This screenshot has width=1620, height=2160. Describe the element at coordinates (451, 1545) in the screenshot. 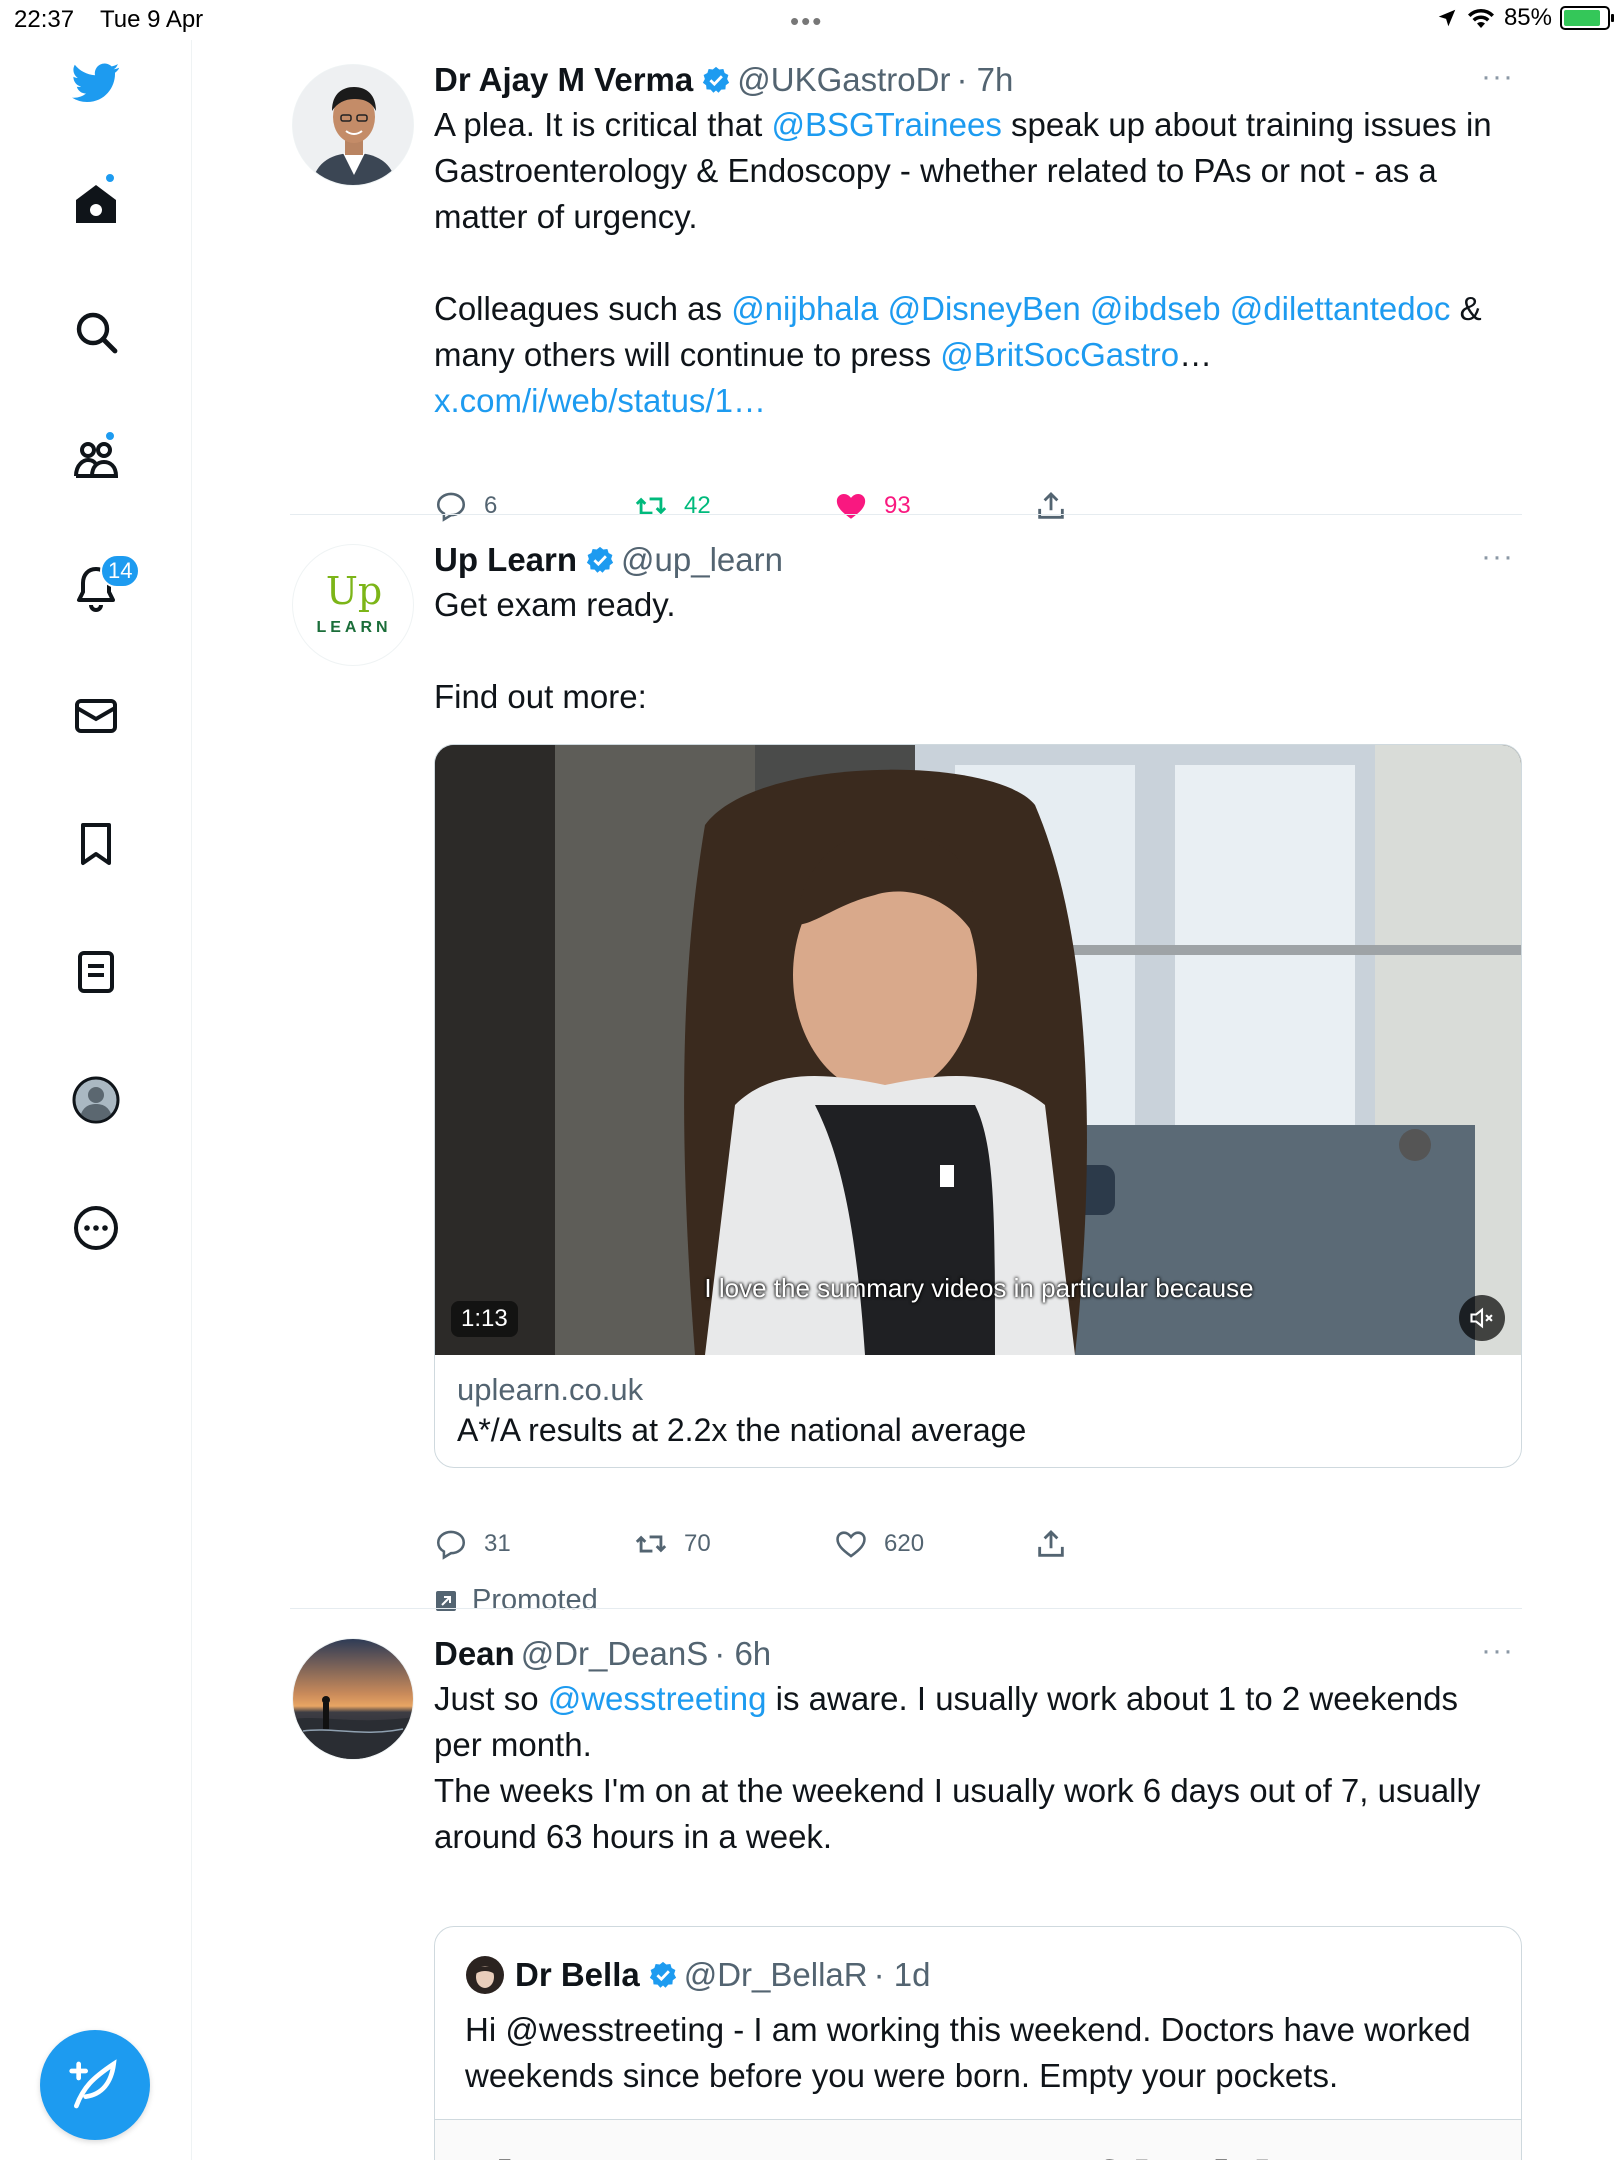

I see `reply-icon` at that location.